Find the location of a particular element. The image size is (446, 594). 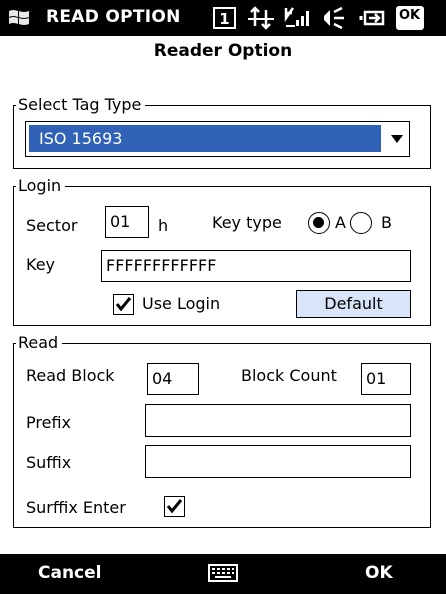

volume-icon is located at coordinates (334, 18).